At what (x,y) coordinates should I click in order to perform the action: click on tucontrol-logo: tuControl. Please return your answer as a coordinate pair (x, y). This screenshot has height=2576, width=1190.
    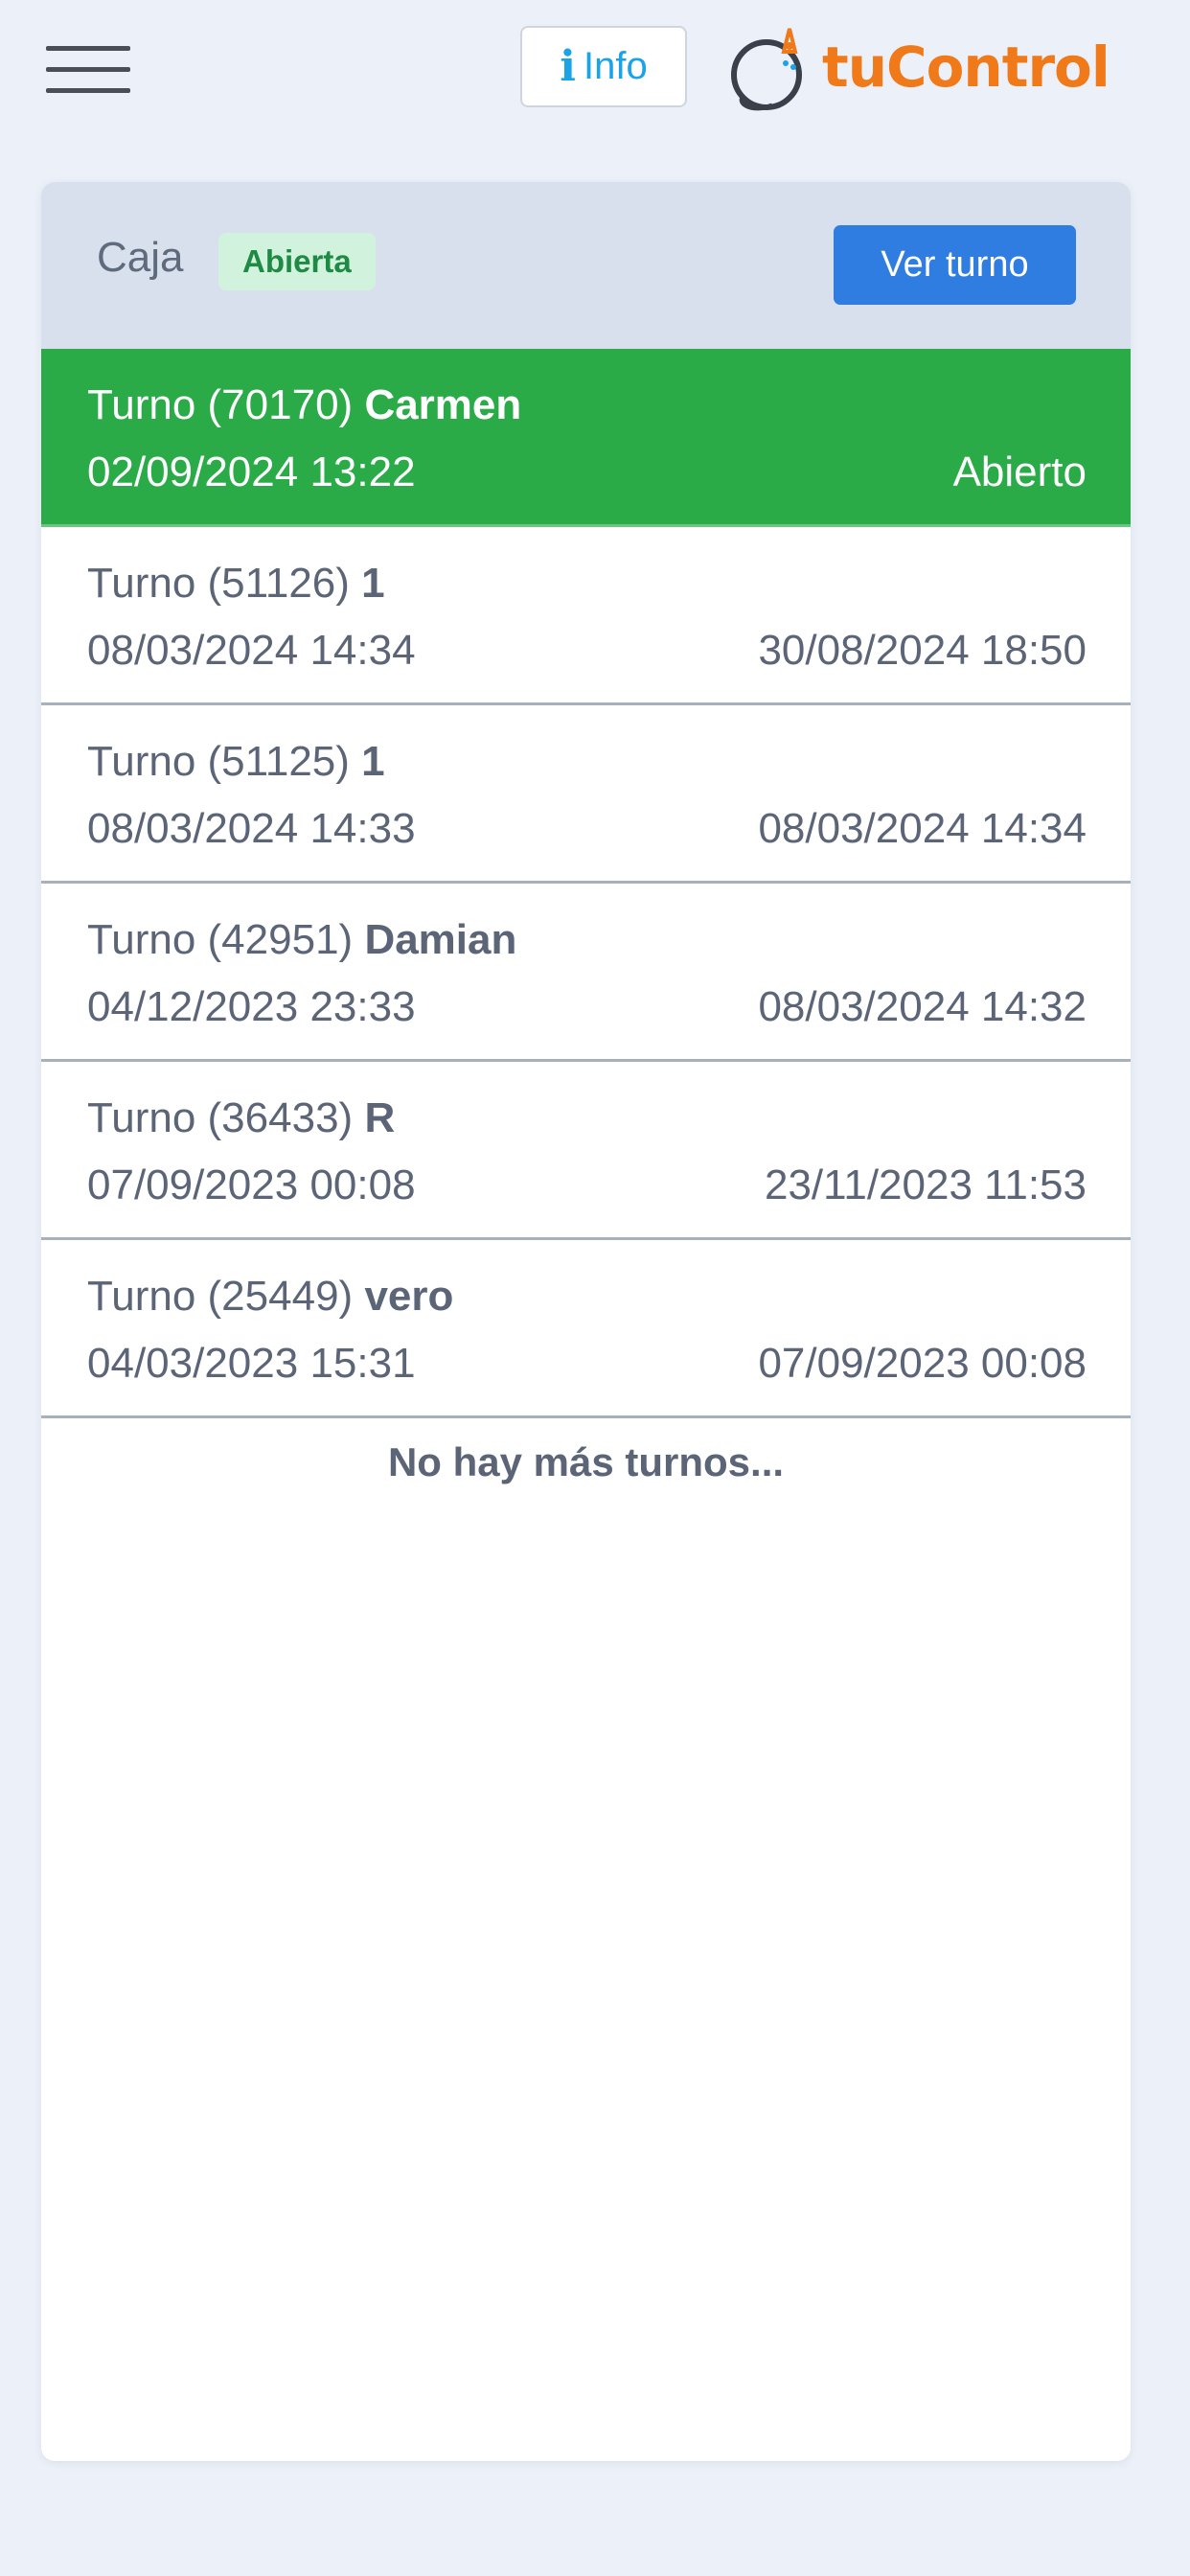
    Looking at the image, I should click on (918, 69).